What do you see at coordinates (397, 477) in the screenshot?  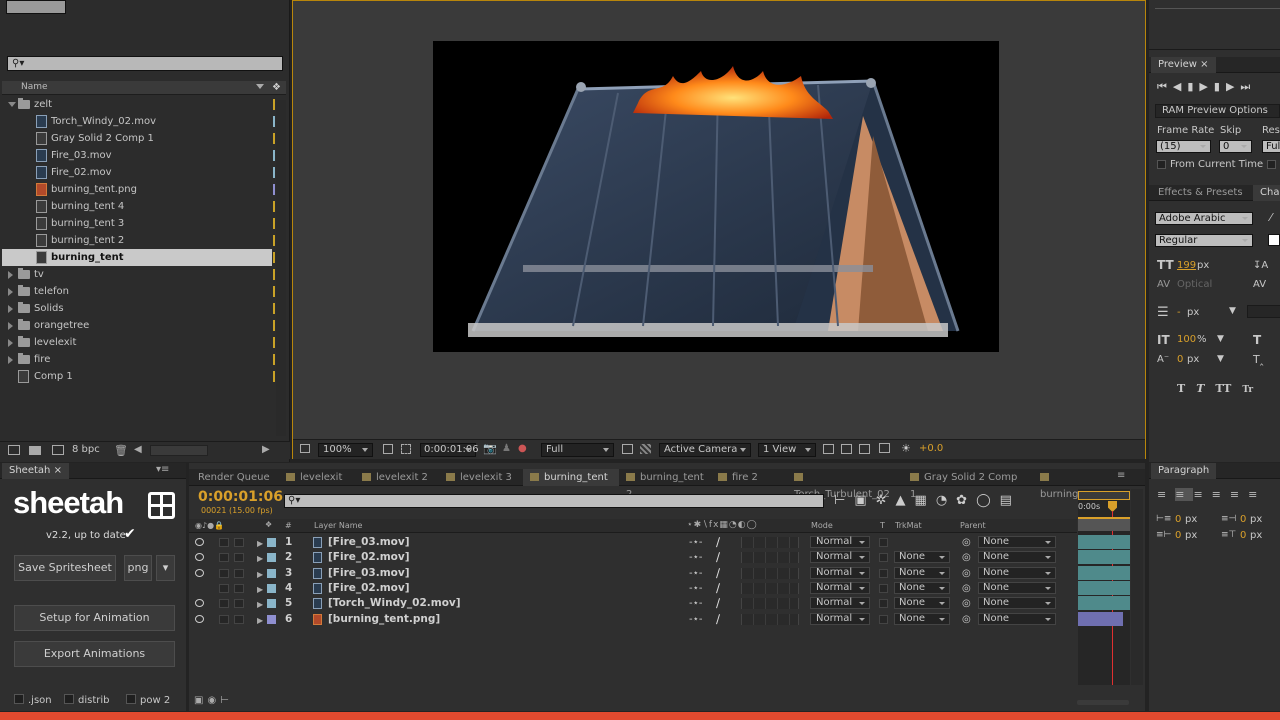 I see `tab-levelexit-2: levelexit 2` at bounding box center [397, 477].